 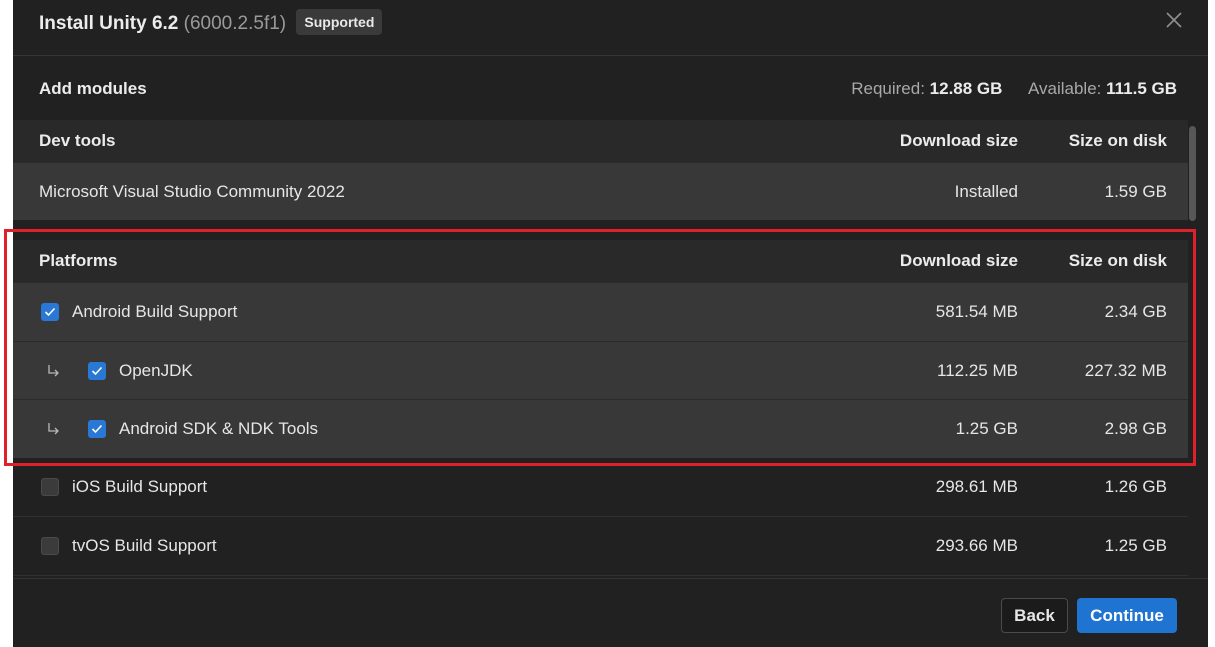 I want to click on android-build-support-checkbox, so click(x=50, y=312).